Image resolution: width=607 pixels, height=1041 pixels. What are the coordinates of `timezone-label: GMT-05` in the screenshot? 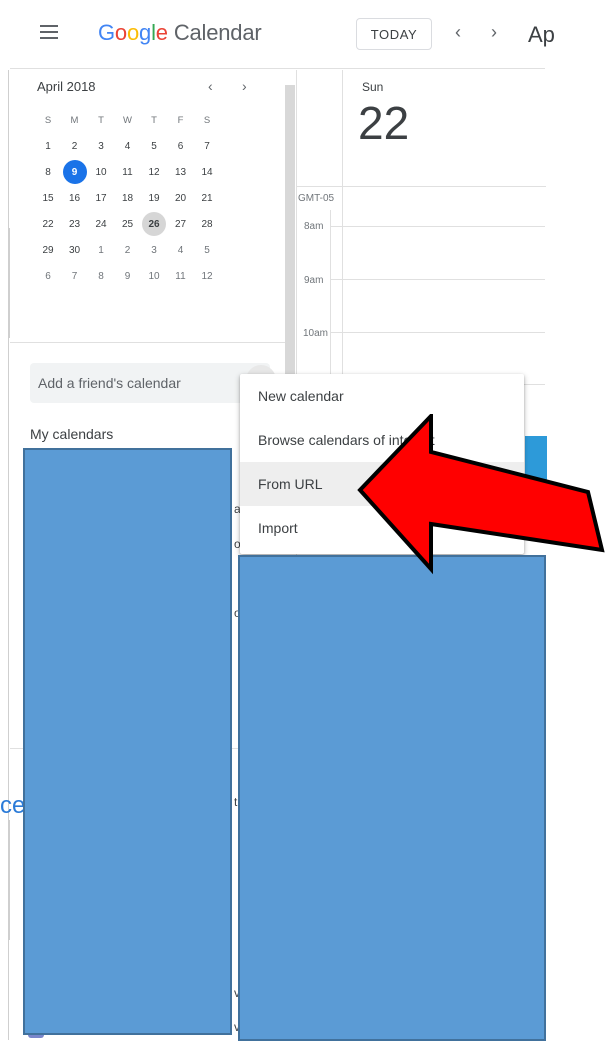 It's located at (316, 198).